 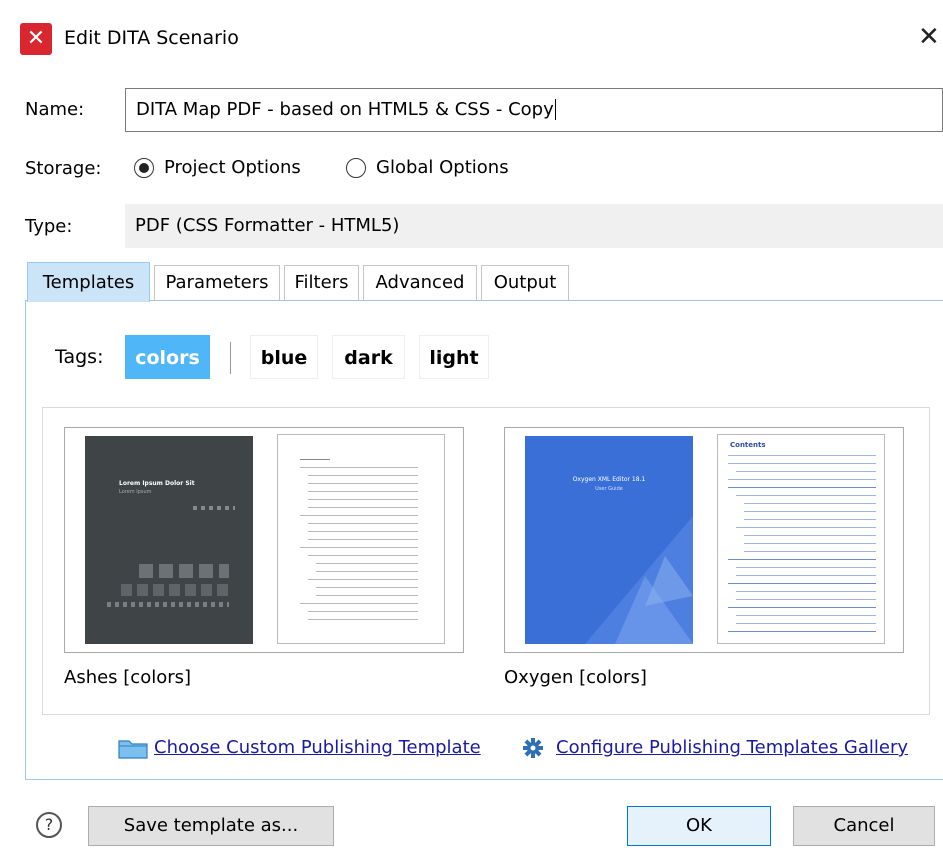 What do you see at coordinates (361, 539) in the screenshot?
I see `ashes-toc-thumbnail` at bounding box center [361, 539].